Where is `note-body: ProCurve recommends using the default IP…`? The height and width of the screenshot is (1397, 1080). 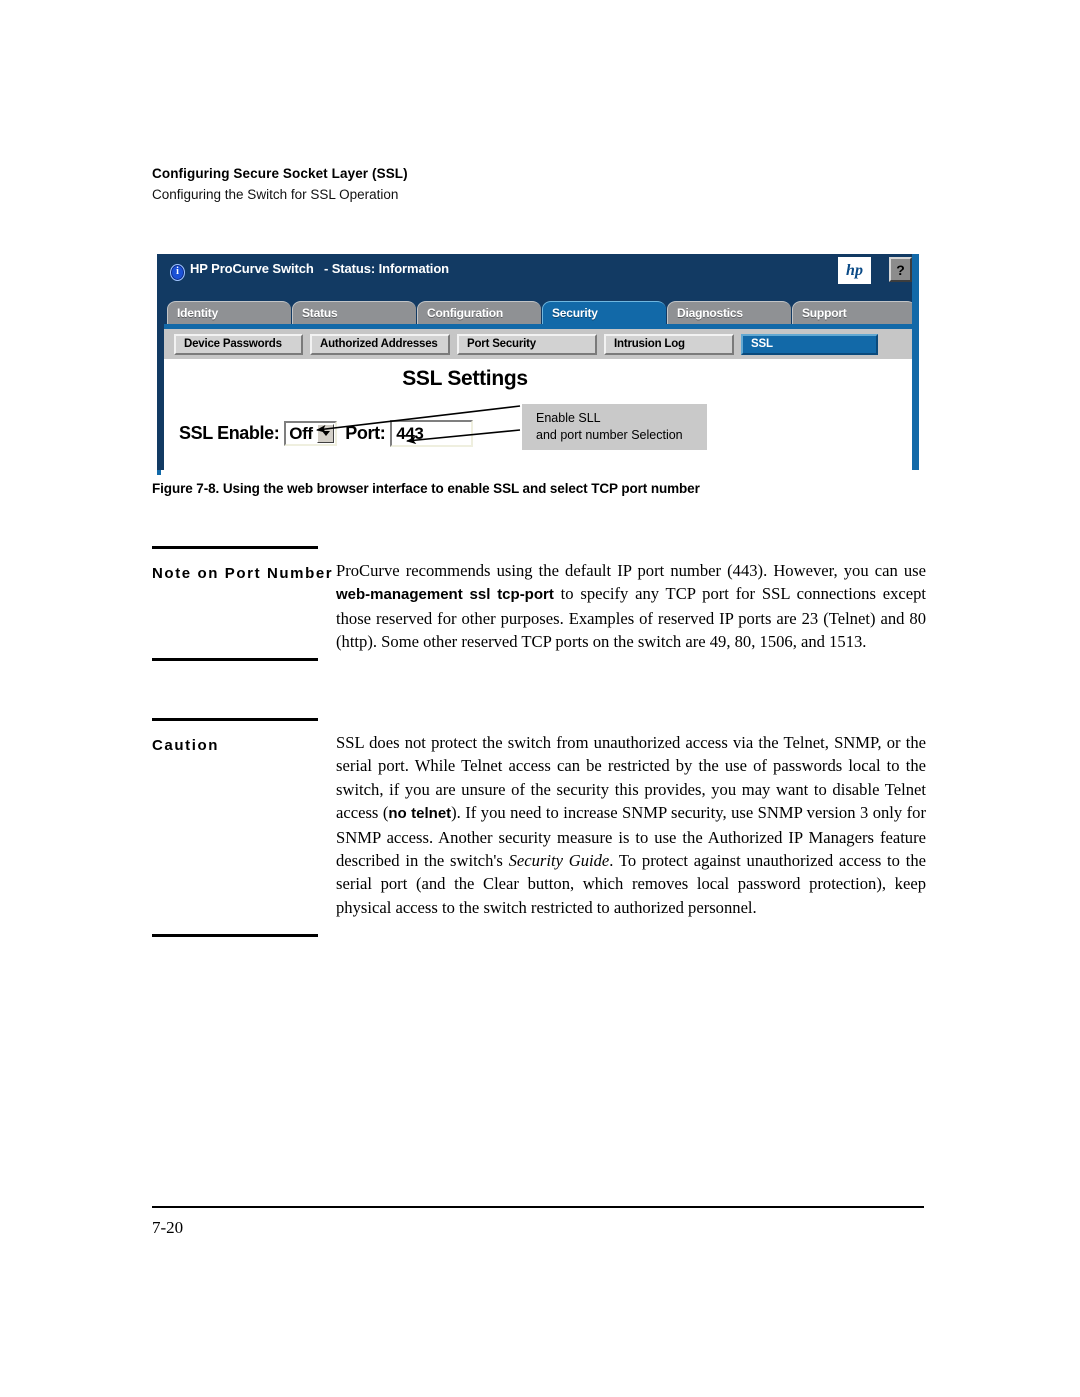
note-body: ProCurve recommends using the default IP… is located at coordinates (631, 606).